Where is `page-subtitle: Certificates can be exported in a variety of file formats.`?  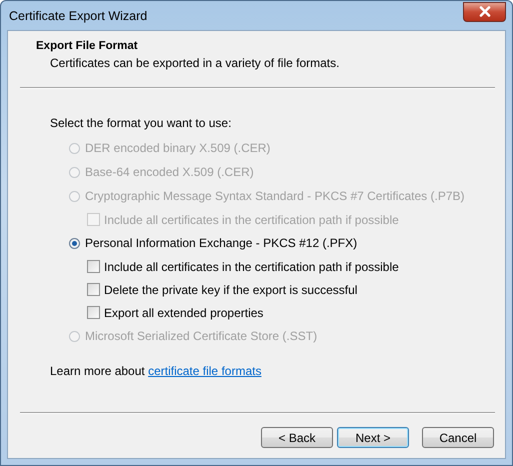 page-subtitle: Certificates can be exported in a variety of file formats. is located at coordinates (194, 63).